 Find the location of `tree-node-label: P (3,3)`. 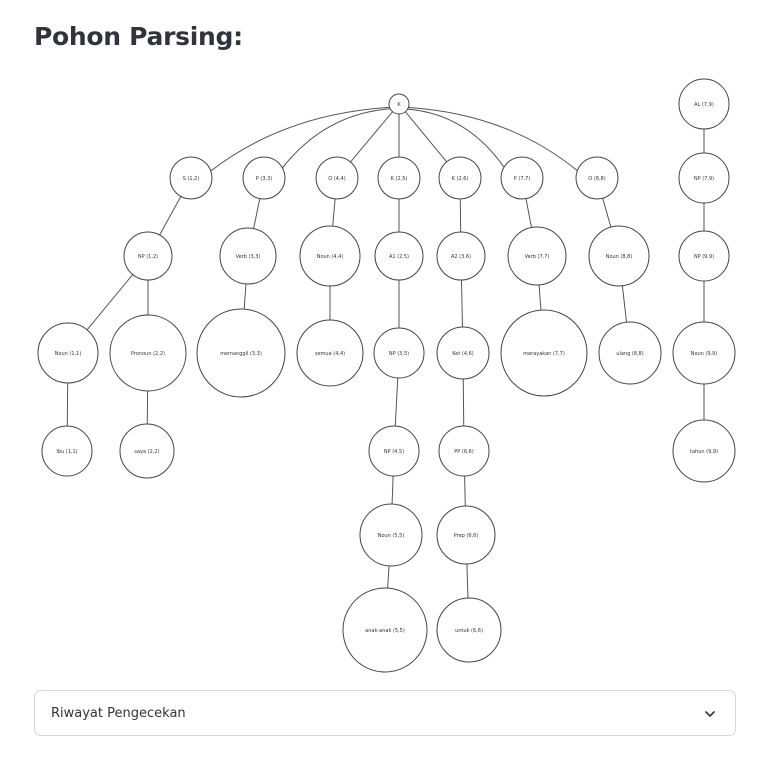

tree-node-label: P (3,3) is located at coordinates (264, 179).